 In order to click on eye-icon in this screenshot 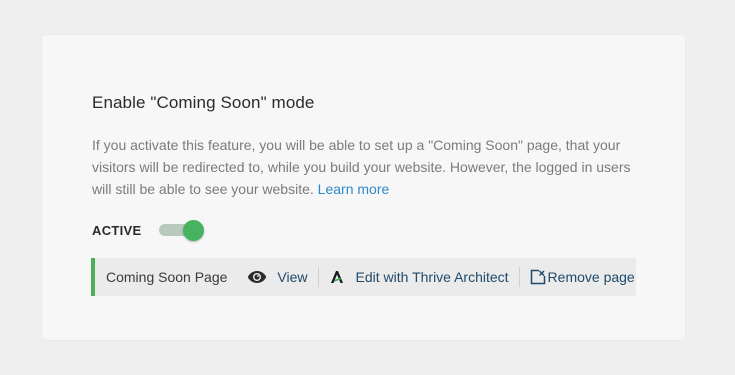, I will do `click(257, 277)`.